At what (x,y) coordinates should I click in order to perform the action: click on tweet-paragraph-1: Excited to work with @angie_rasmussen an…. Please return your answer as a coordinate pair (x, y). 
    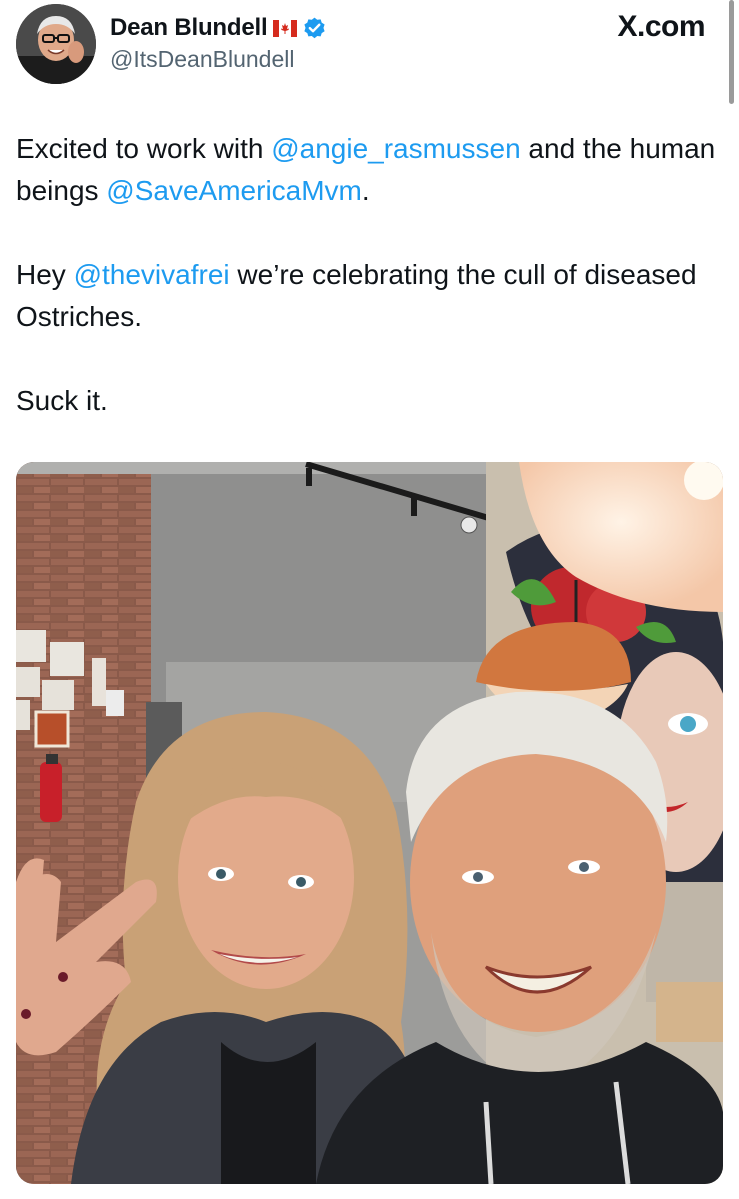
    Looking at the image, I should click on (366, 170).